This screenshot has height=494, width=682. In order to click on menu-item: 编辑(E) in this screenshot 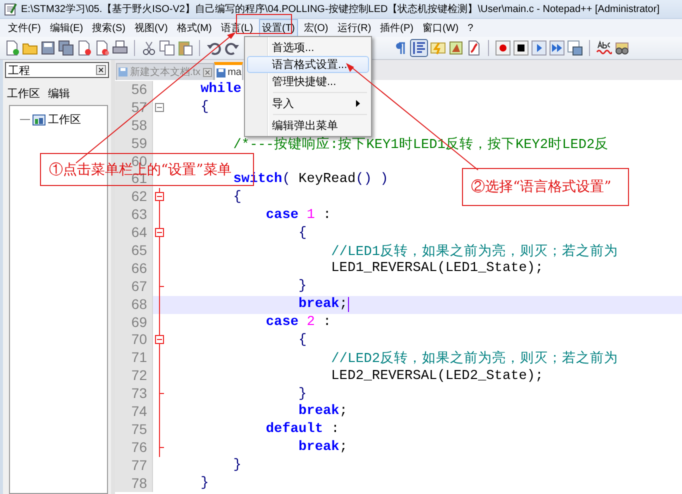, I will do `click(66, 28)`.